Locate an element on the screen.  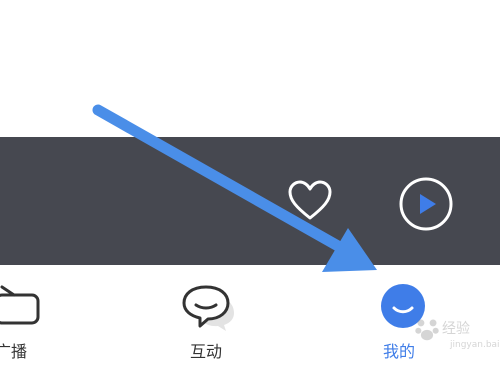
tab-radio: 广播 is located at coordinates (30, 316).